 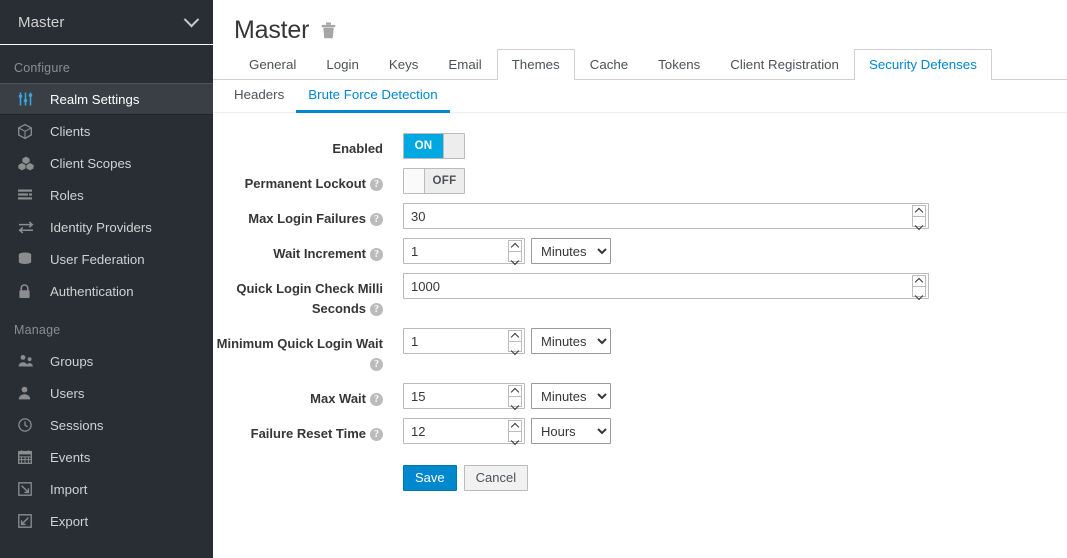 I want to click on wait-increment-input, so click(x=464, y=251).